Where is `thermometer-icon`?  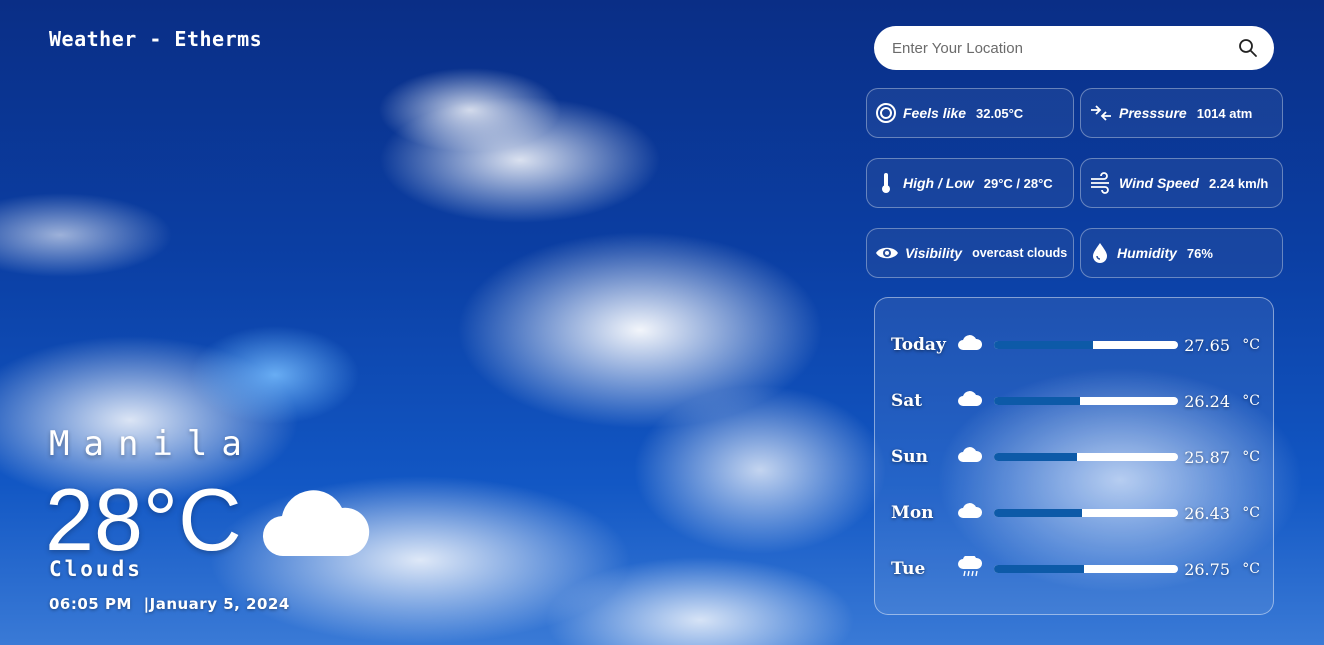
thermometer-icon is located at coordinates (886, 183).